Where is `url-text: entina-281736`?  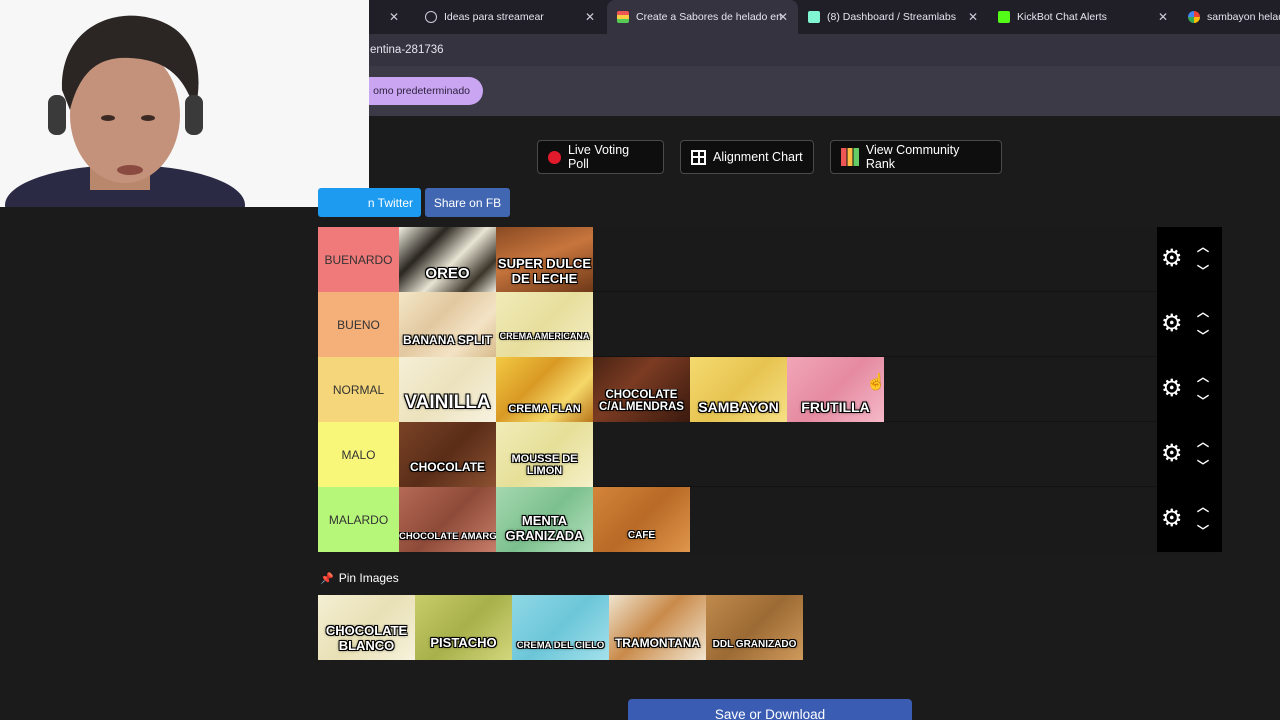 url-text: entina-281736 is located at coordinates (407, 50).